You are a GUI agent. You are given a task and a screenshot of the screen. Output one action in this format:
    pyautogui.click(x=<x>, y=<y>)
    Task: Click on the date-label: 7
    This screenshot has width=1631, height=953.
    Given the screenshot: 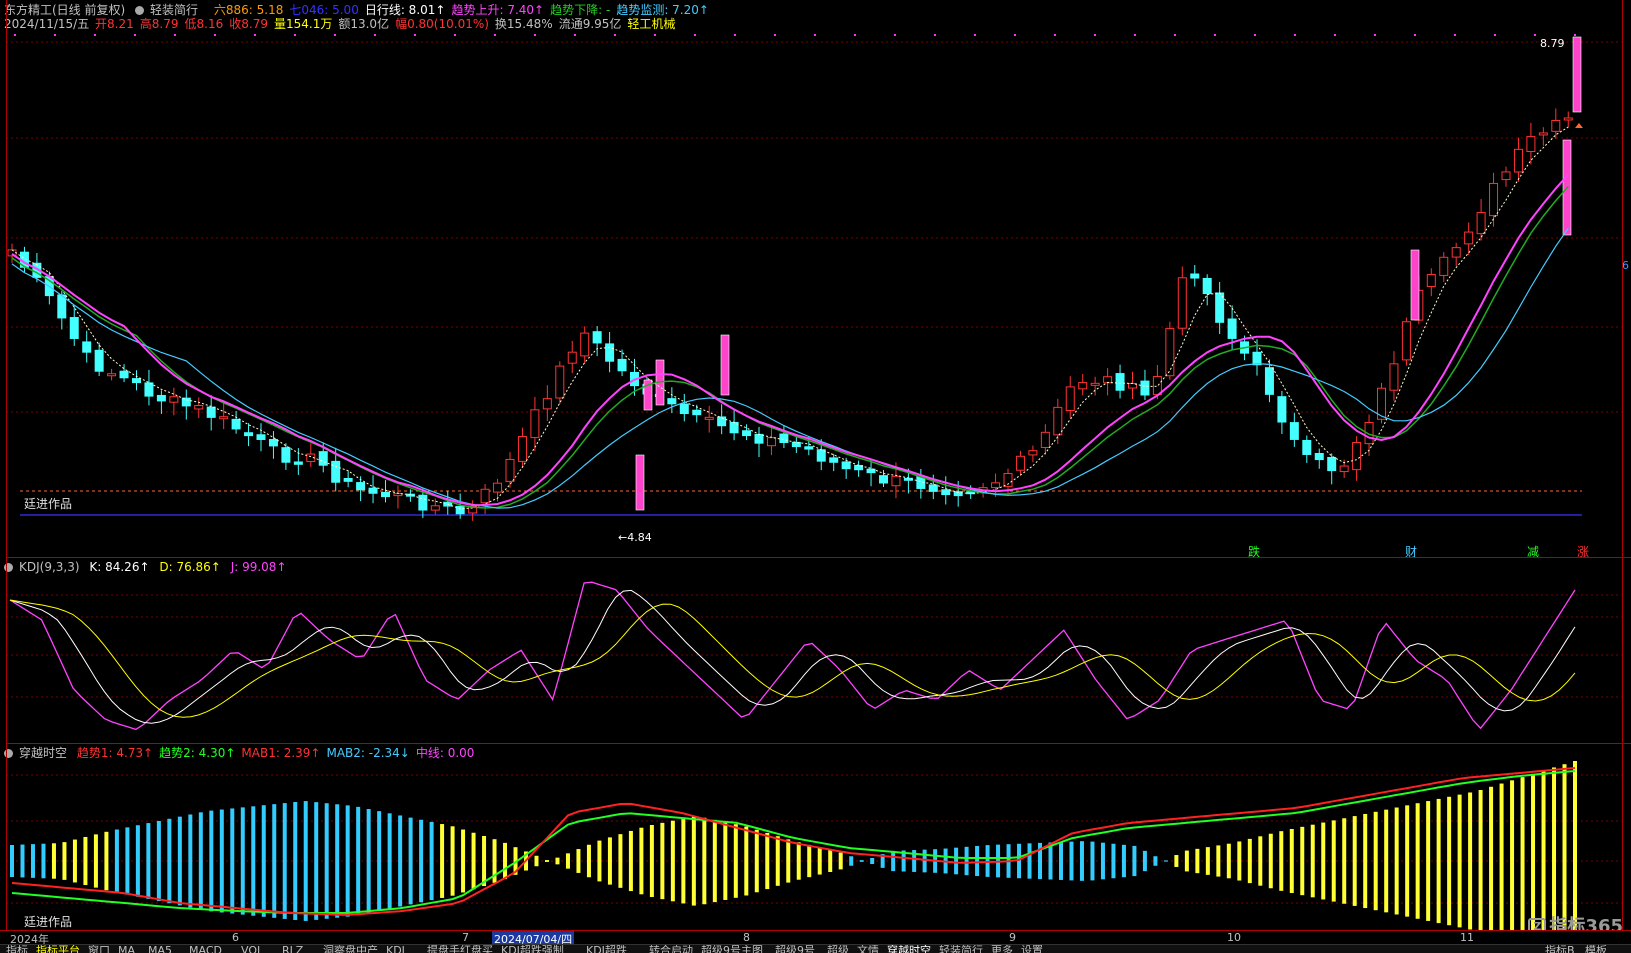 What is the action you would take?
    pyautogui.click(x=465, y=937)
    